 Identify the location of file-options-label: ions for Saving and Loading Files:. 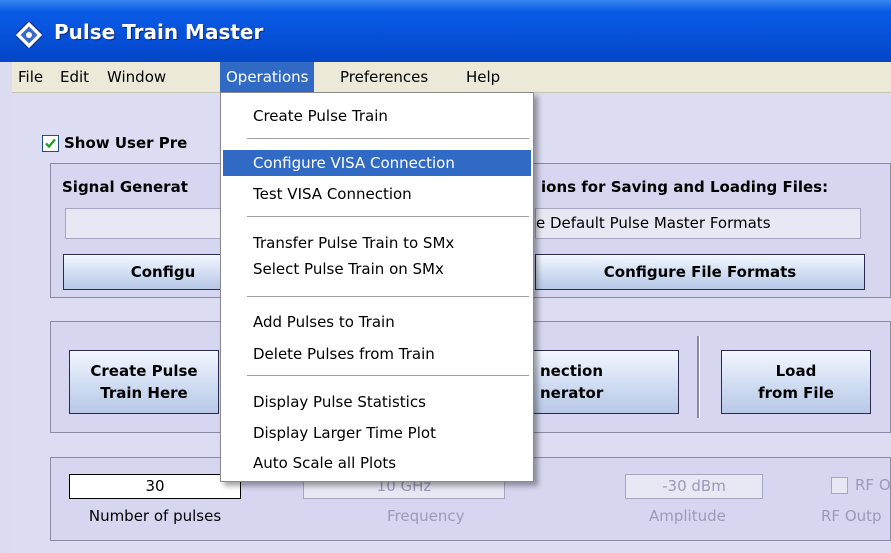
(685, 187).